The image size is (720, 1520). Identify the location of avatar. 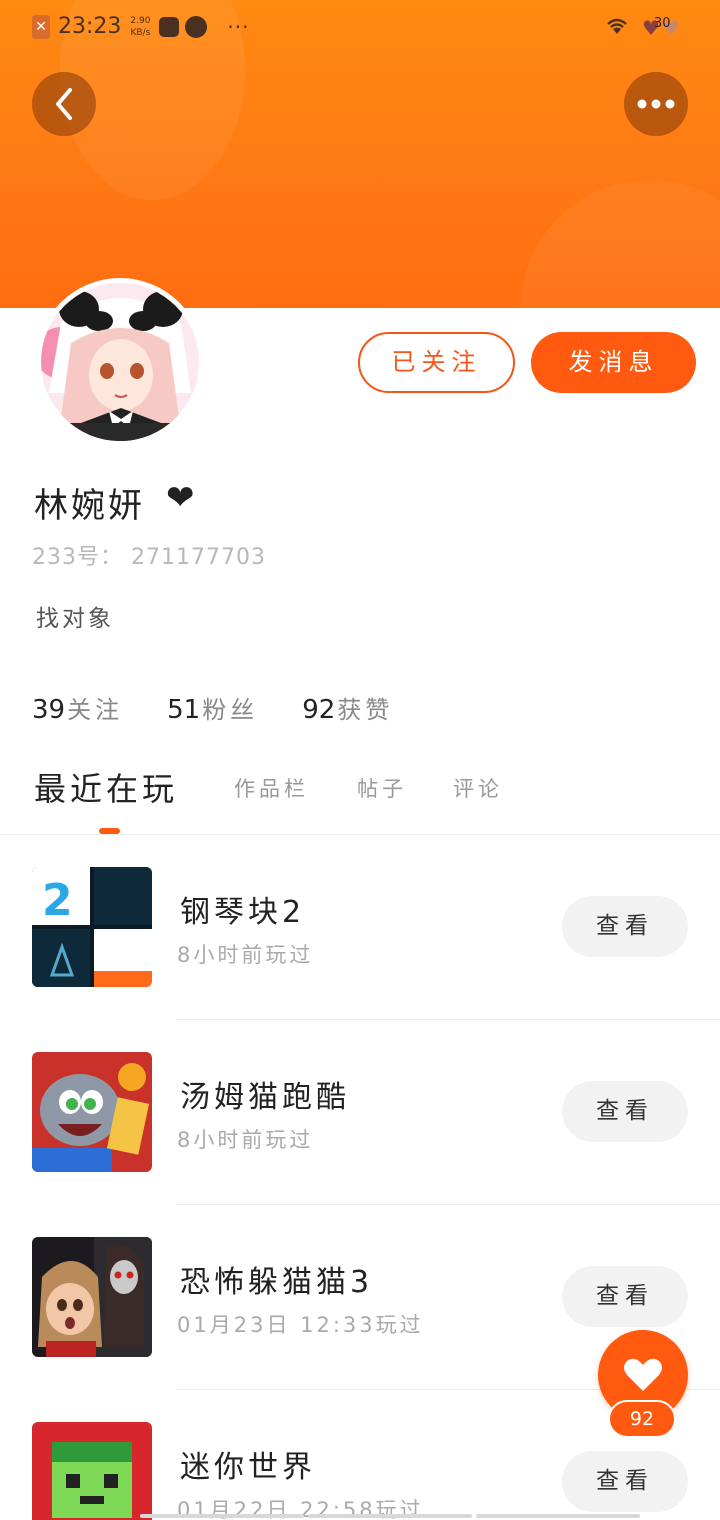
(120, 362).